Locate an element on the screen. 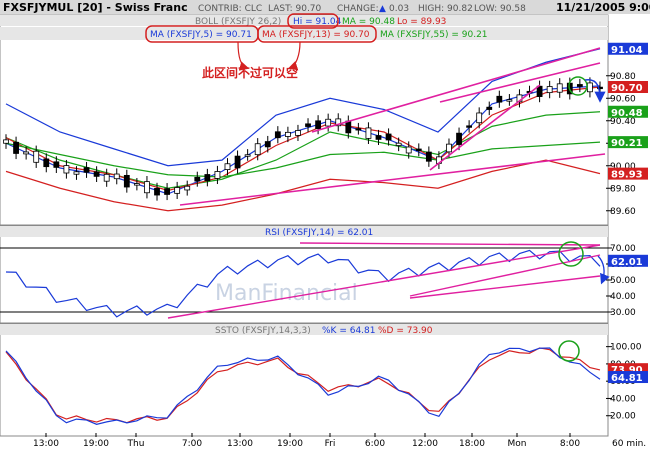  last-text: LAST: 90.70 is located at coordinates (295, 9).